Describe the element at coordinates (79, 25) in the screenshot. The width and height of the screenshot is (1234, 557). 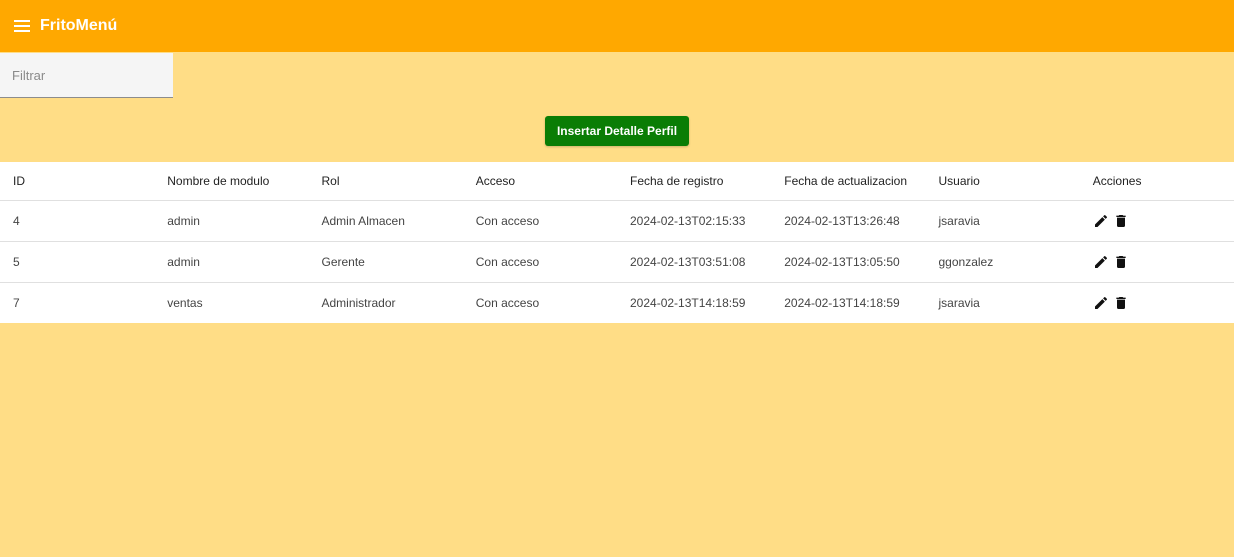
I see `app-title: FritoMenú` at that location.